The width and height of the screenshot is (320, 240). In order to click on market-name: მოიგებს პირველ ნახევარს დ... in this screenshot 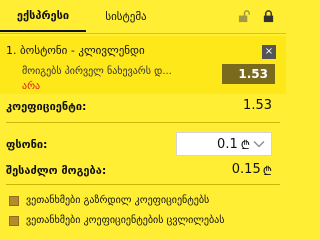, I will do `click(97, 71)`.